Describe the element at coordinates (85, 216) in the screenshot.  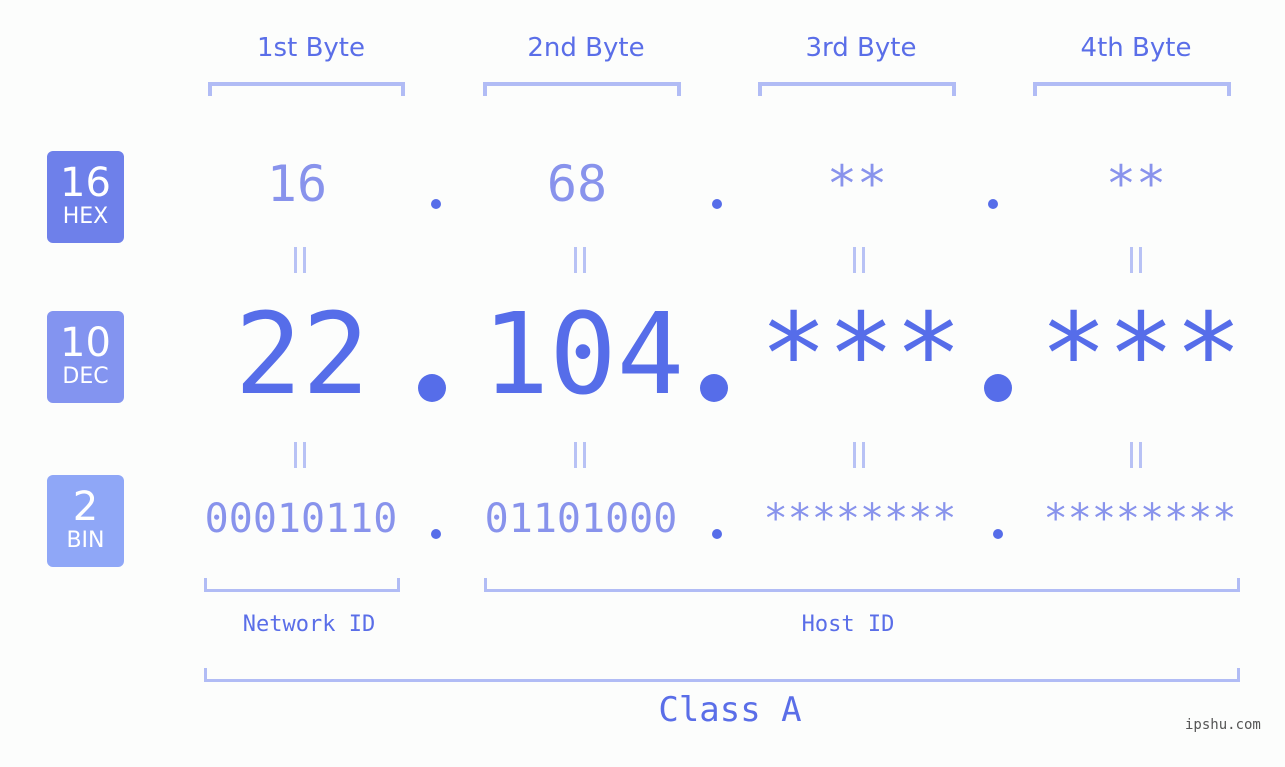
I see `hex-base-label: HEX` at that location.